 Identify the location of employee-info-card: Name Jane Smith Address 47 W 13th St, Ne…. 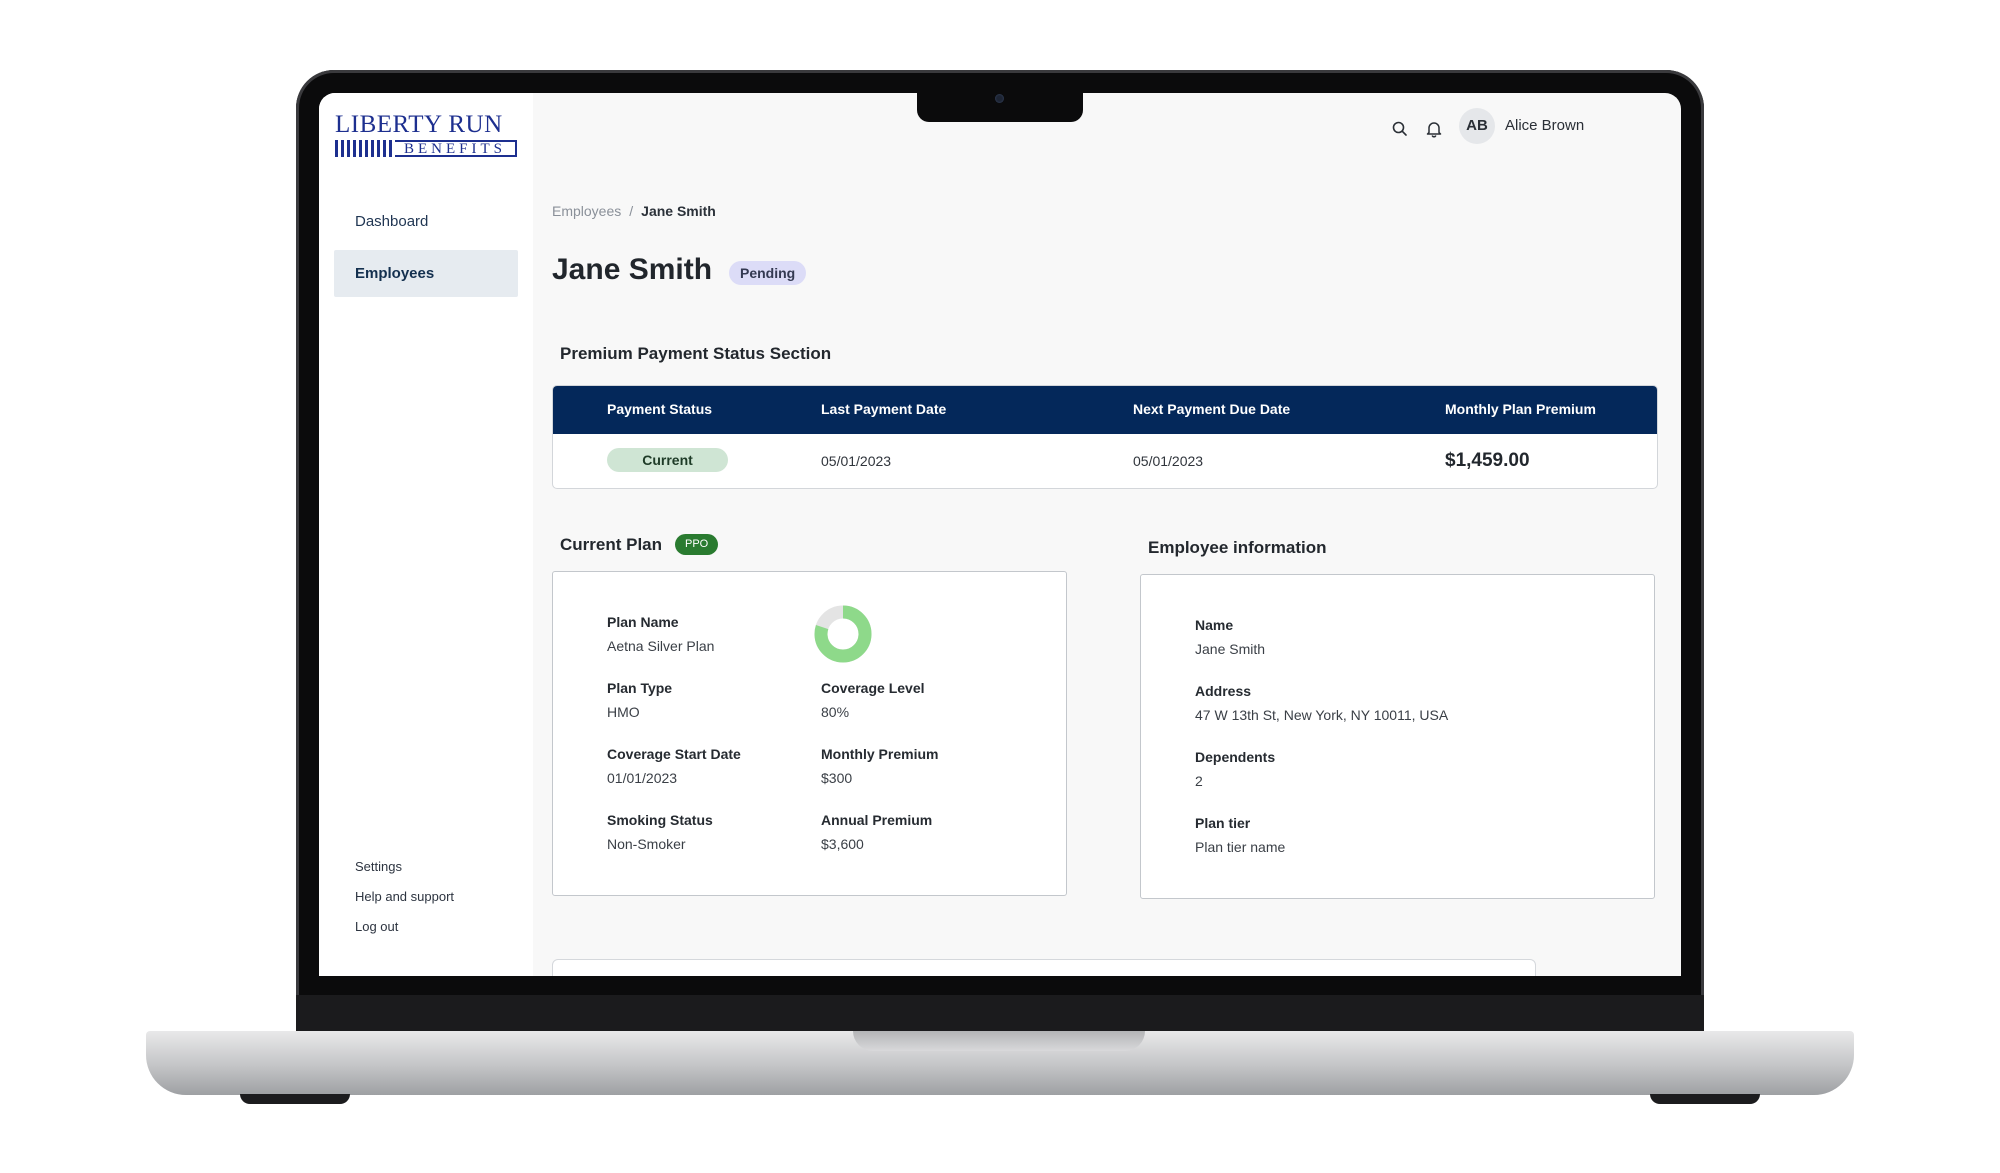
(1397, 736).